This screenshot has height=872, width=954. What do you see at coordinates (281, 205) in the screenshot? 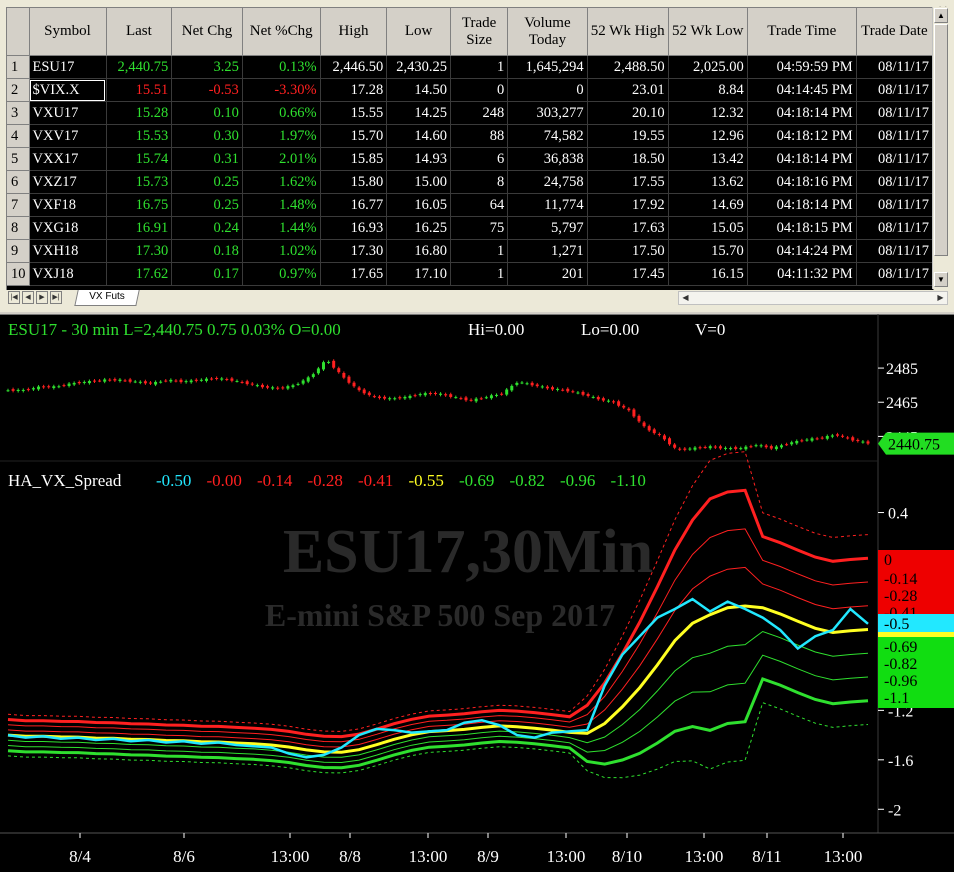
I see `cell-pct: 1.48%` at bounding box center [281, 205].